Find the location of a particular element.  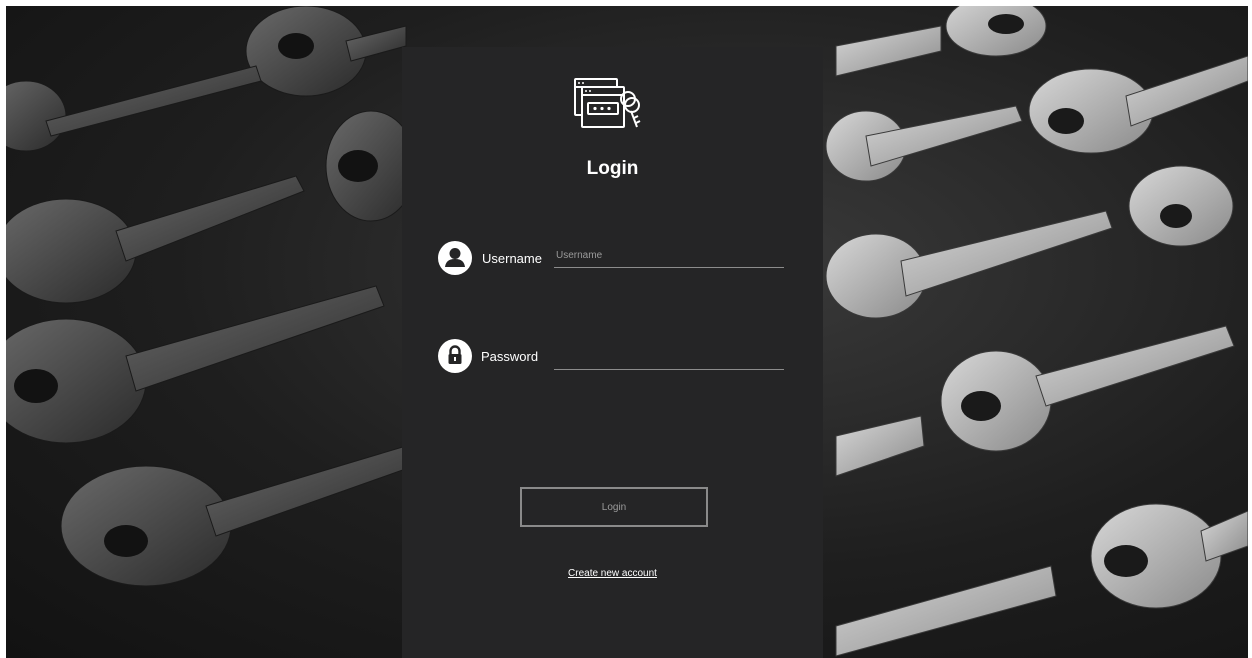

user-circle-icon is located at coordinates (455, 258).